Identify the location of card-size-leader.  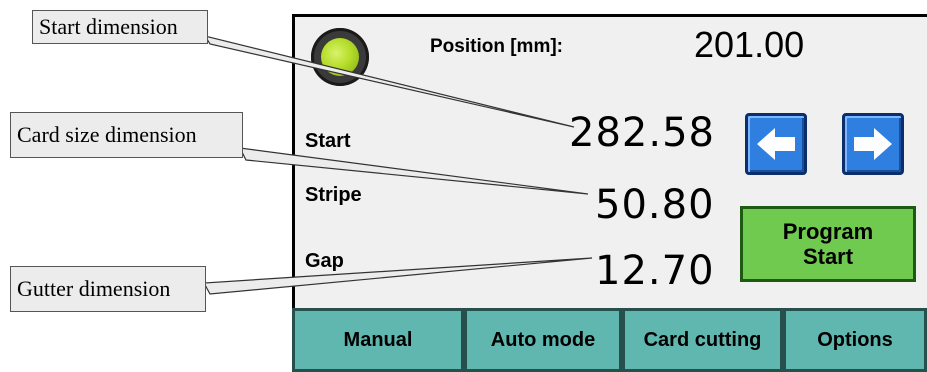
(413, 171).